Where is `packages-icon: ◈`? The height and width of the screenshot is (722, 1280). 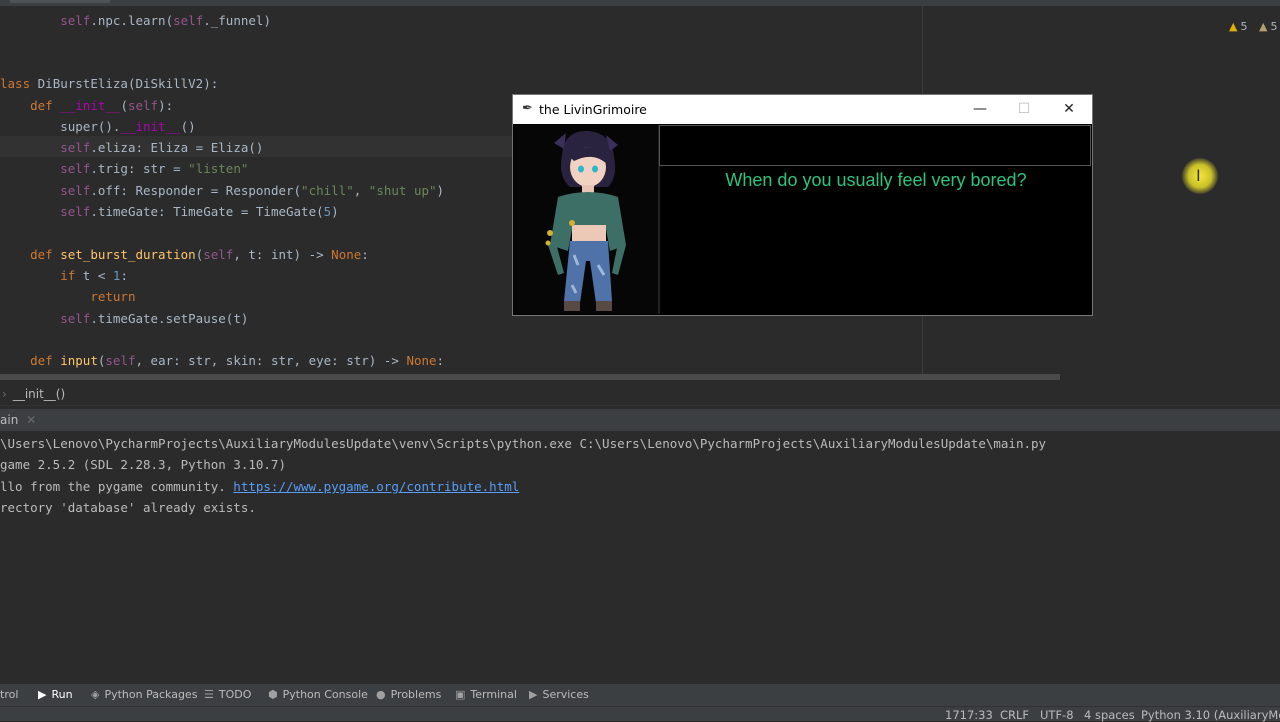
packages-icon: ◈ is located at coordinates (95, 694).